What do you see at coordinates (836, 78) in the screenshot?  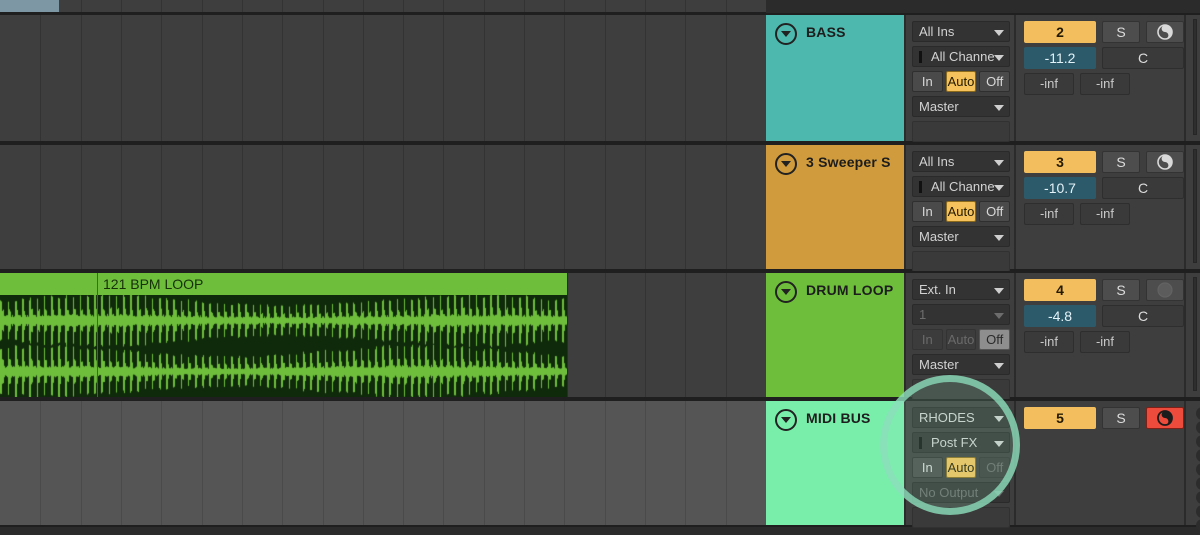 I see `track-name-cell-bass: BASS` at bounding box center [836, 78].